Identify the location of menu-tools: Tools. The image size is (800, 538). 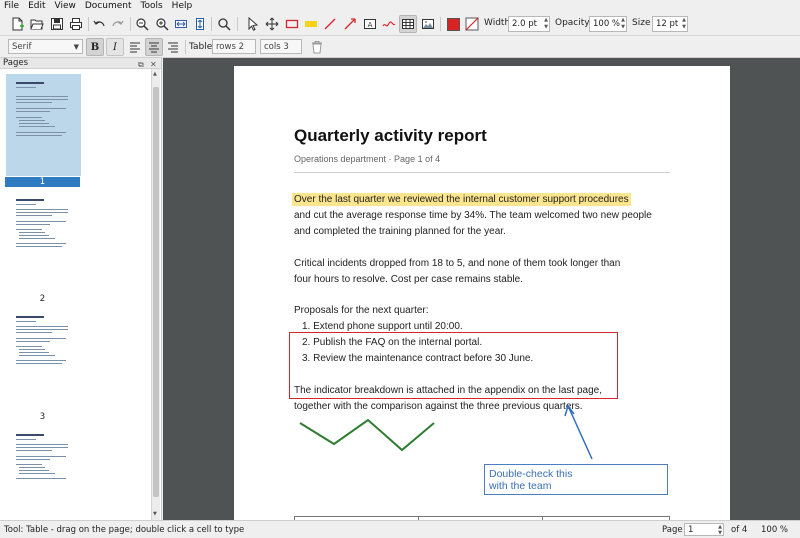
(152, 6).